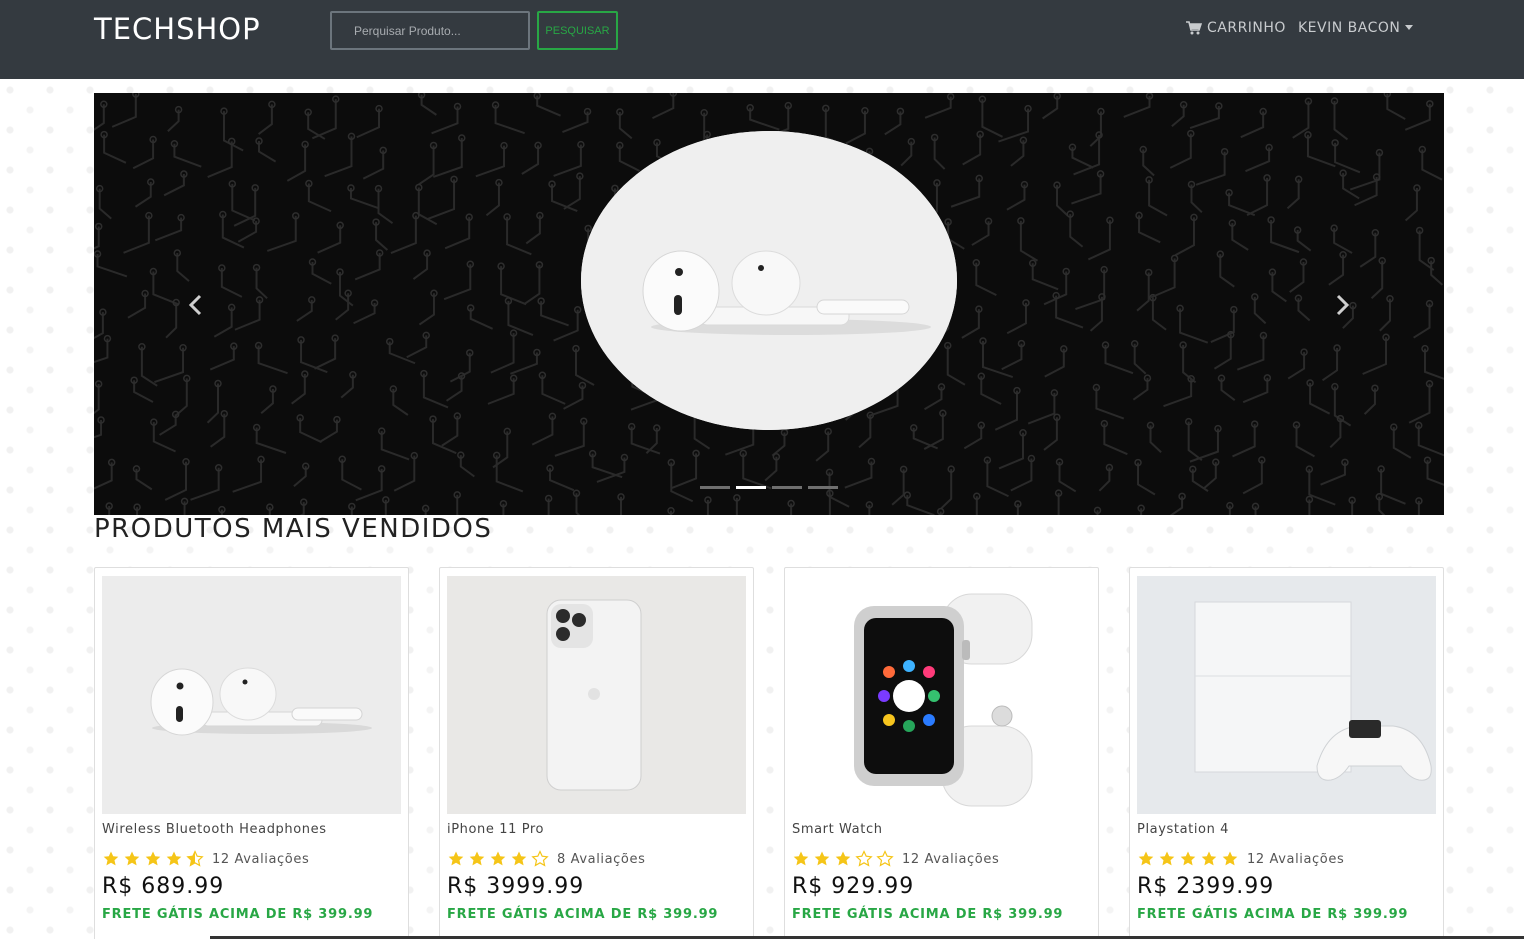 This screenshot has height=939, width=1524. I want to click on product-price: R$ 3999.99, so click(516, 886).